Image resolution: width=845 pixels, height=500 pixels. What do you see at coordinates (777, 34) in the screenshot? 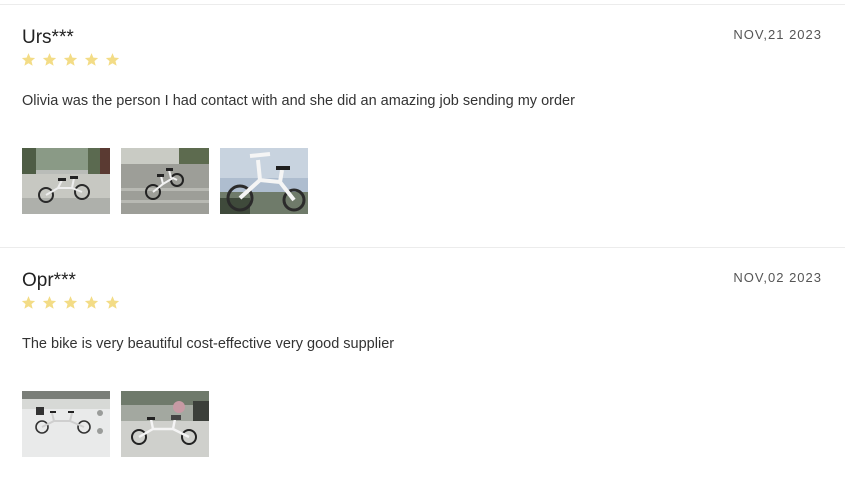
I see `review-date: NOV,21 2023` at bounding box center [777, 34].